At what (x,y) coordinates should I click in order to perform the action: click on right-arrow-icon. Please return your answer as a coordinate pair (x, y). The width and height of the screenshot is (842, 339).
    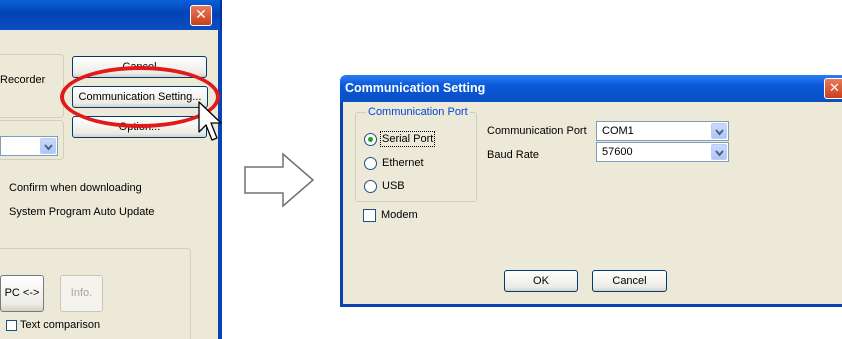
    Looking at the image, I should click on (279, 180).